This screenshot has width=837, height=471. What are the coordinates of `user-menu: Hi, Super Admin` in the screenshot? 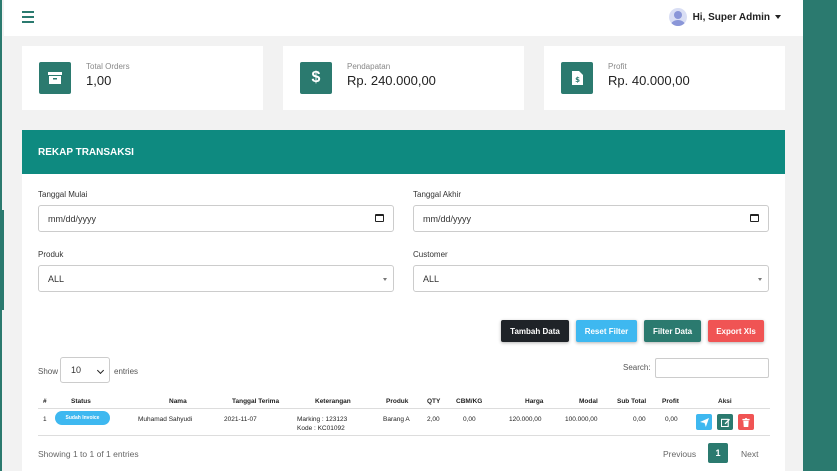 It's located at (724, 17).